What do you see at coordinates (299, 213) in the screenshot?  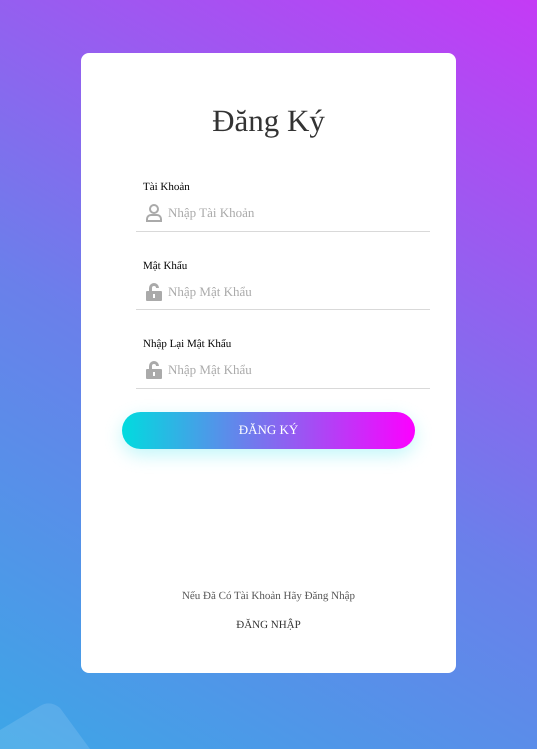 I see `input-field: Nhập Tài Khoản` at bounding box center [299, 213].